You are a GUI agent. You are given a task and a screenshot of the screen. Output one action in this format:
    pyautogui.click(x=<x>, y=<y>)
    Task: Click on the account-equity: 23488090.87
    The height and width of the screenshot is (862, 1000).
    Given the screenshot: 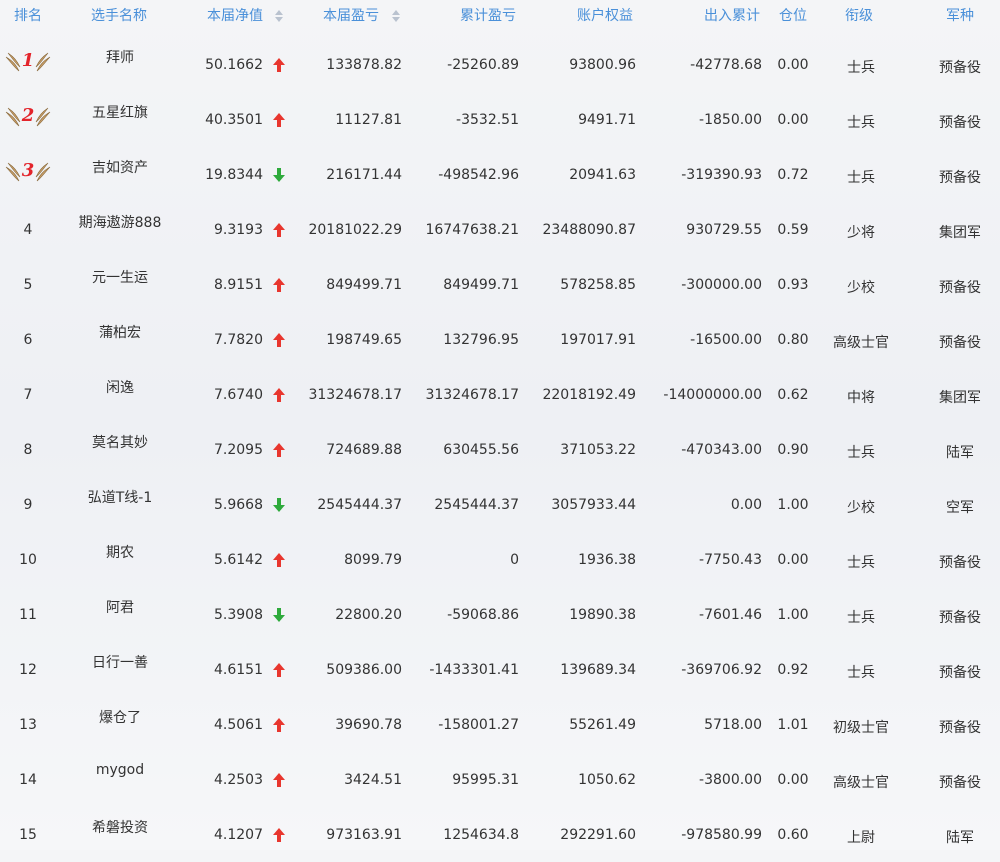 What is the action you would take?
    pyautogui.click(x=589, y=230)
    